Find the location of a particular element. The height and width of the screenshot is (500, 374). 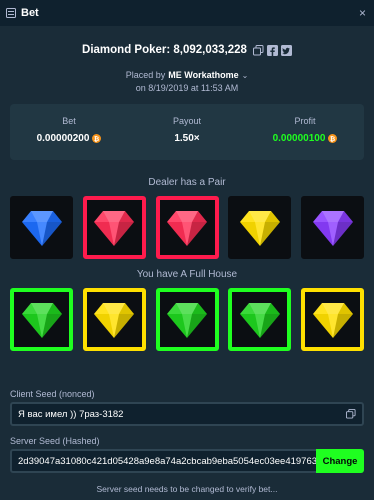

stat-payout: Payout 1.50× is located at coordinates (187, 132).